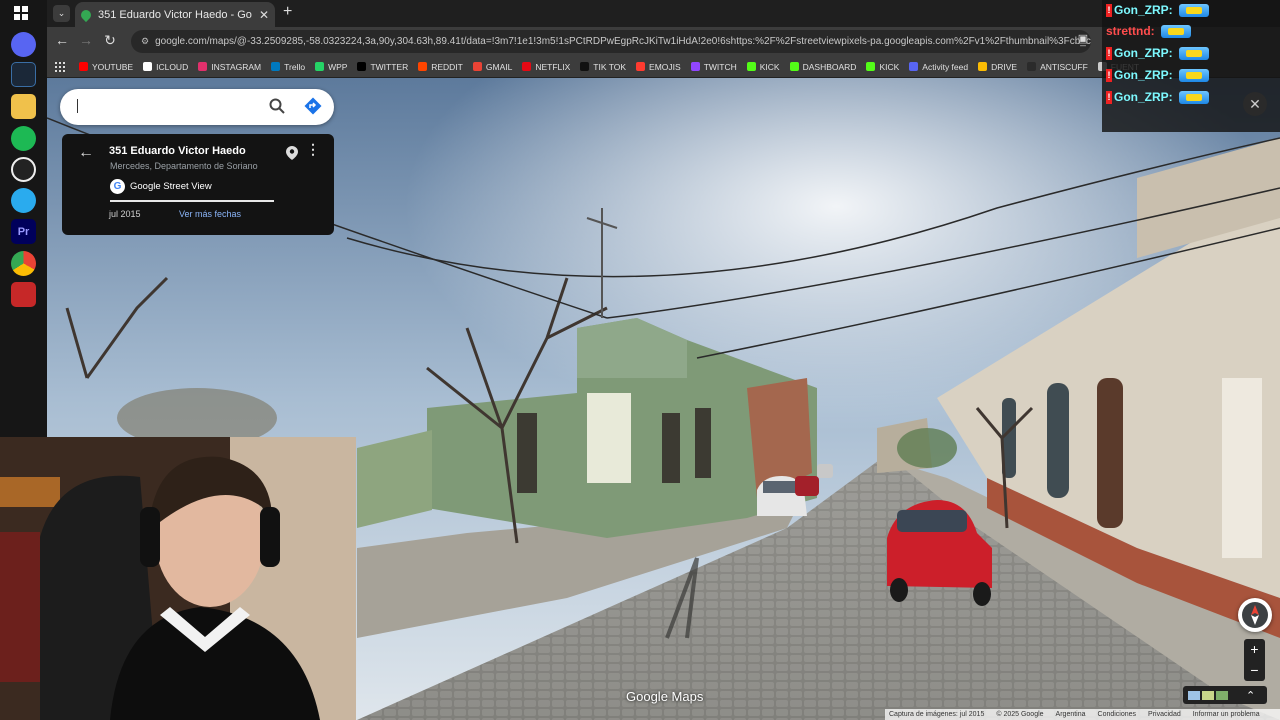  What do you see at coordinates (23, 169) in the screenshot?
I see `obs-icon` at bounding box center [23, 169].